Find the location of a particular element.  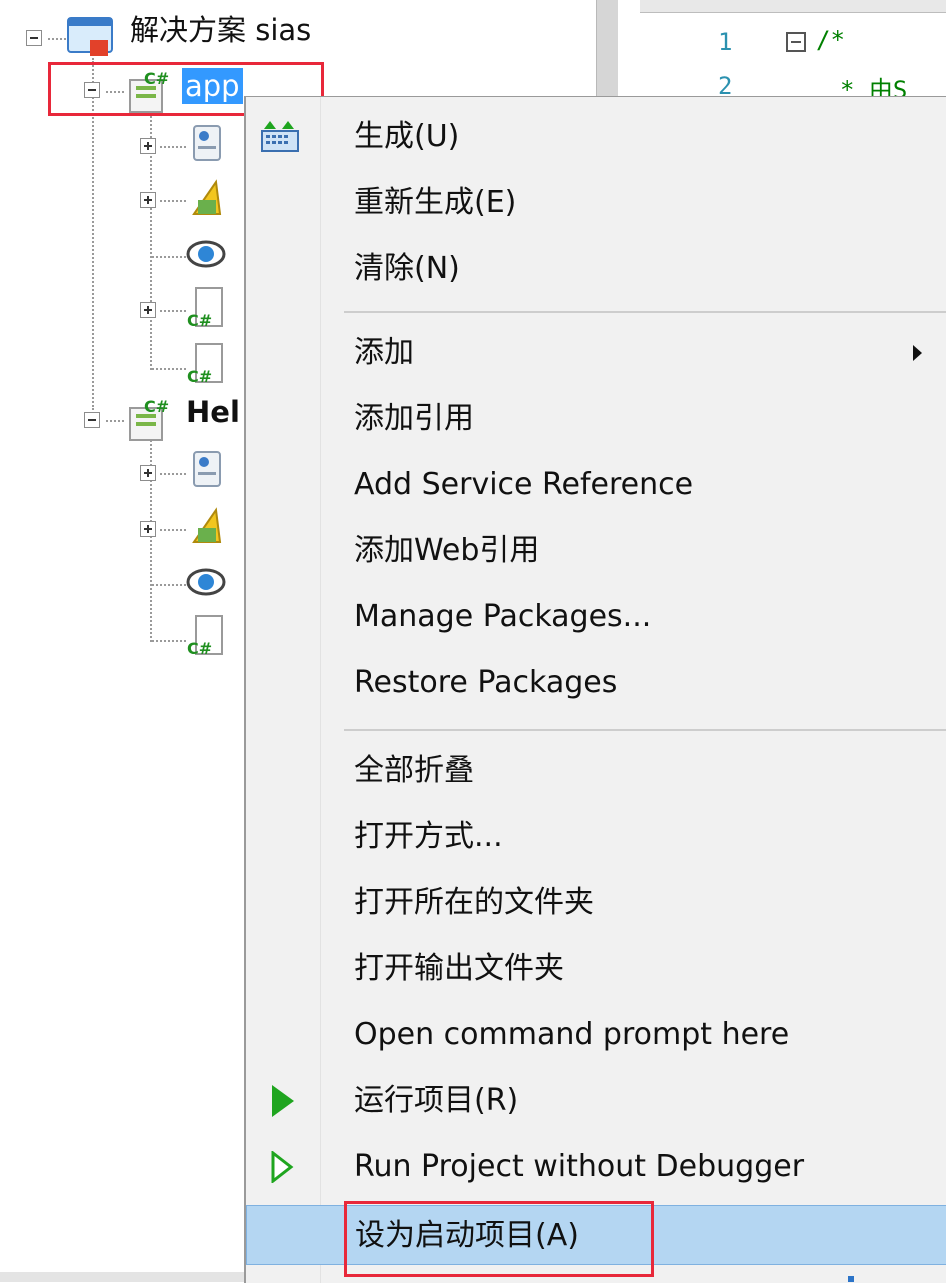

menu-item-label: Restore Packages is located at coordinates (486, 682).